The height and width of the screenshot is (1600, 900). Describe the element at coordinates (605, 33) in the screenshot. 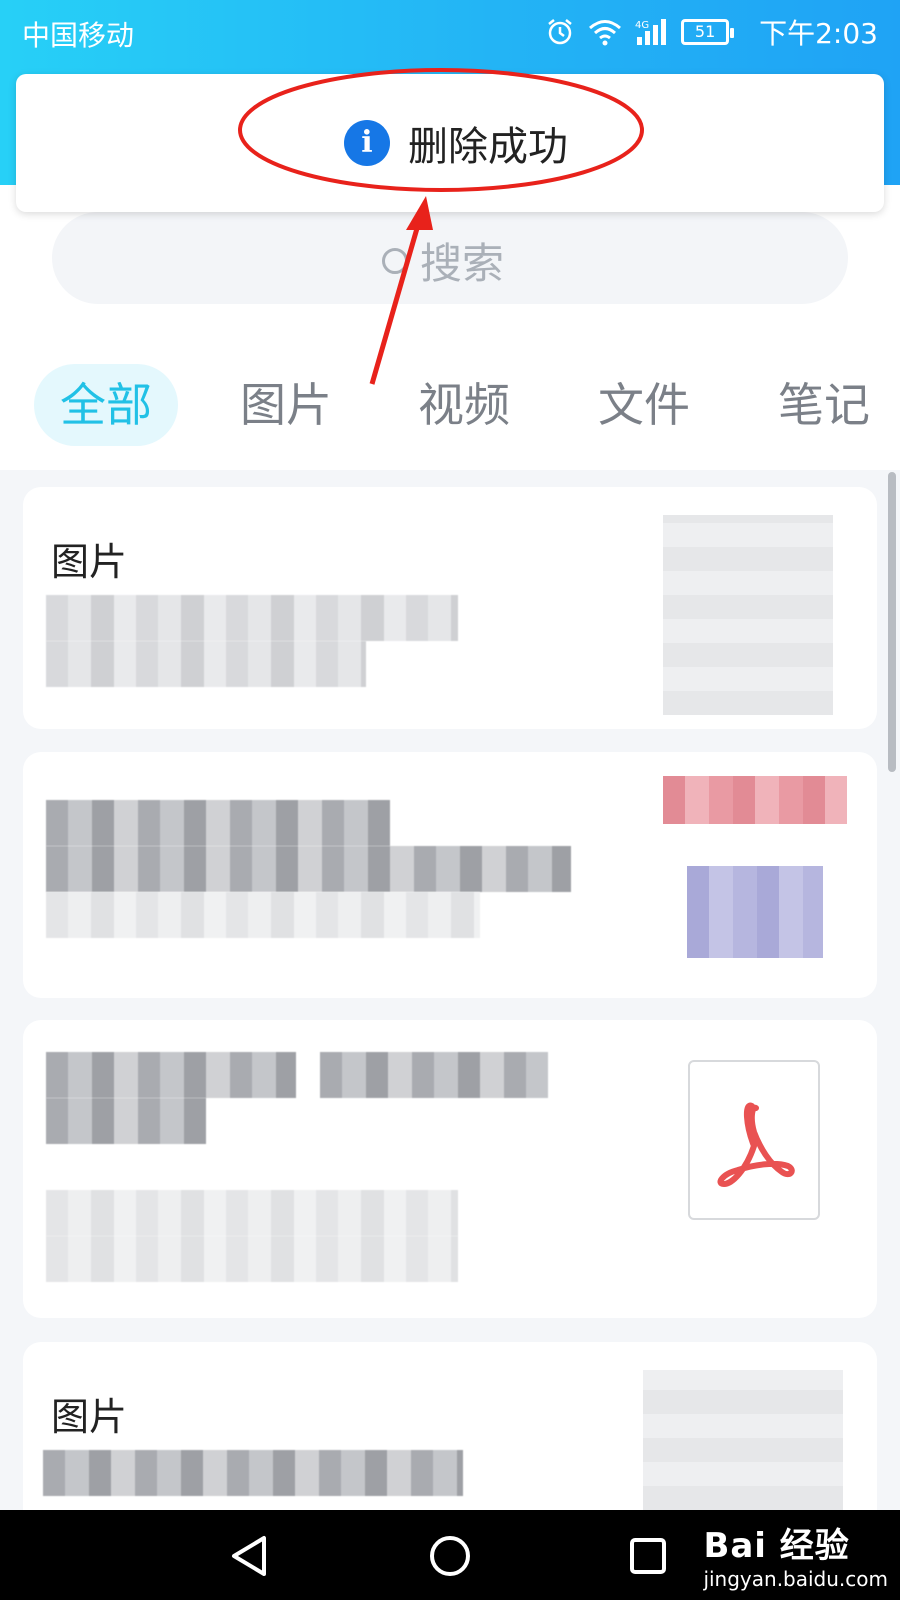

I see `wifi-icon` at that location.